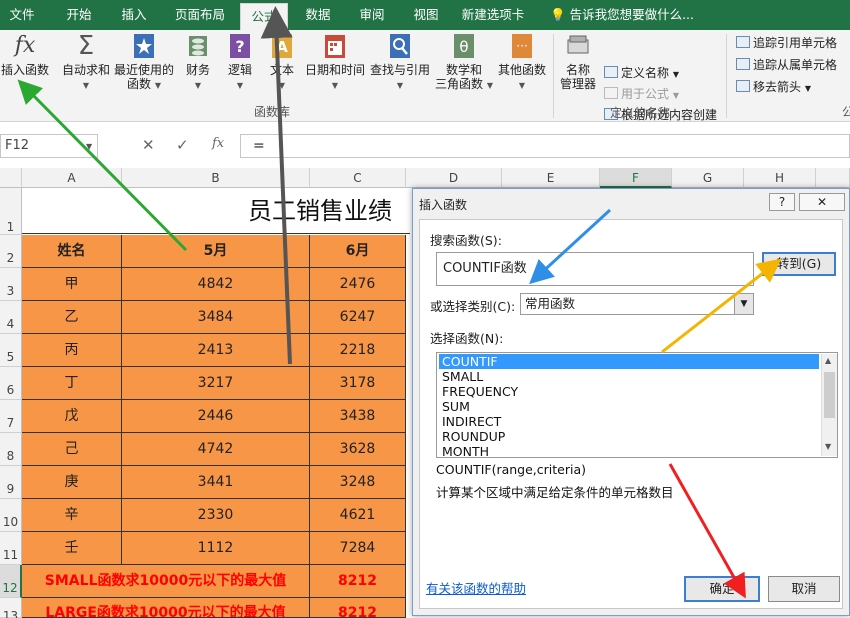  What do you see at coordinates (72, 482) in the screenshot?
I see `cell-name: 庚` at bounding box center [72, 482].